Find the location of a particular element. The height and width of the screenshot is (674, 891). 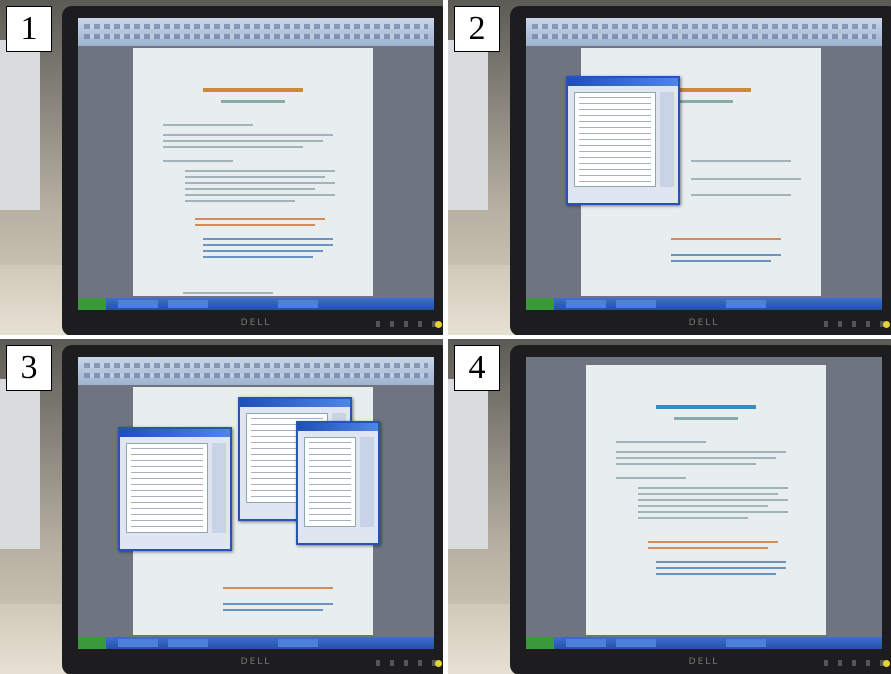

dialog-titlebar is located at coordinates (338, 427).